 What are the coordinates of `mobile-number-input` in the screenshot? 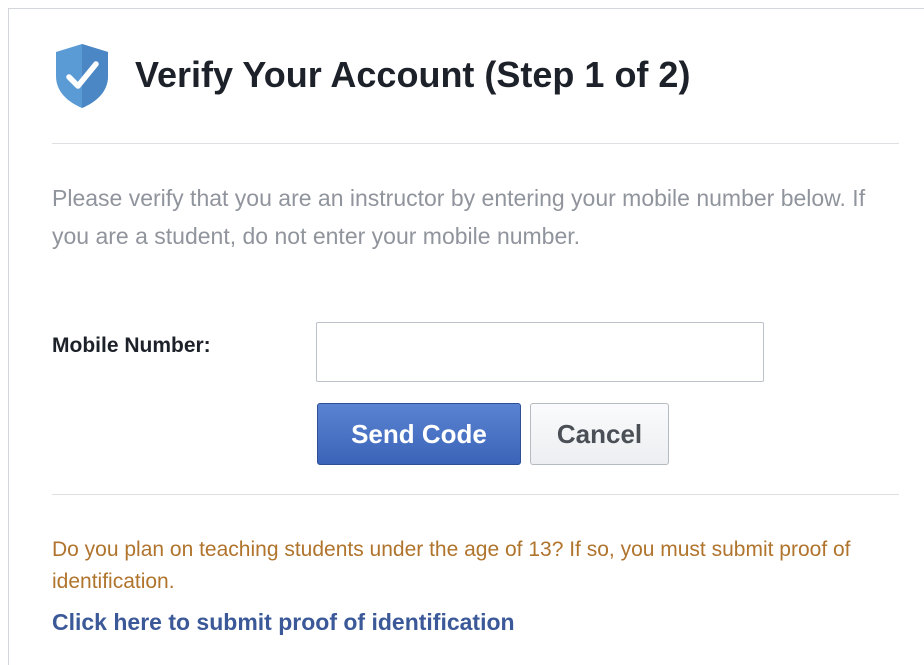 It's located at (540, 352).